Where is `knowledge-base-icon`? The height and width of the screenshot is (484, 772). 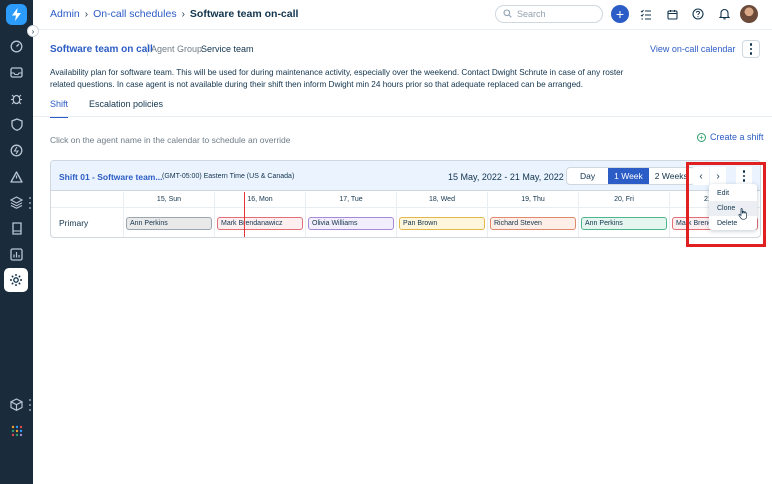
knowledge-base-icon is located at coordinates (16, 228).